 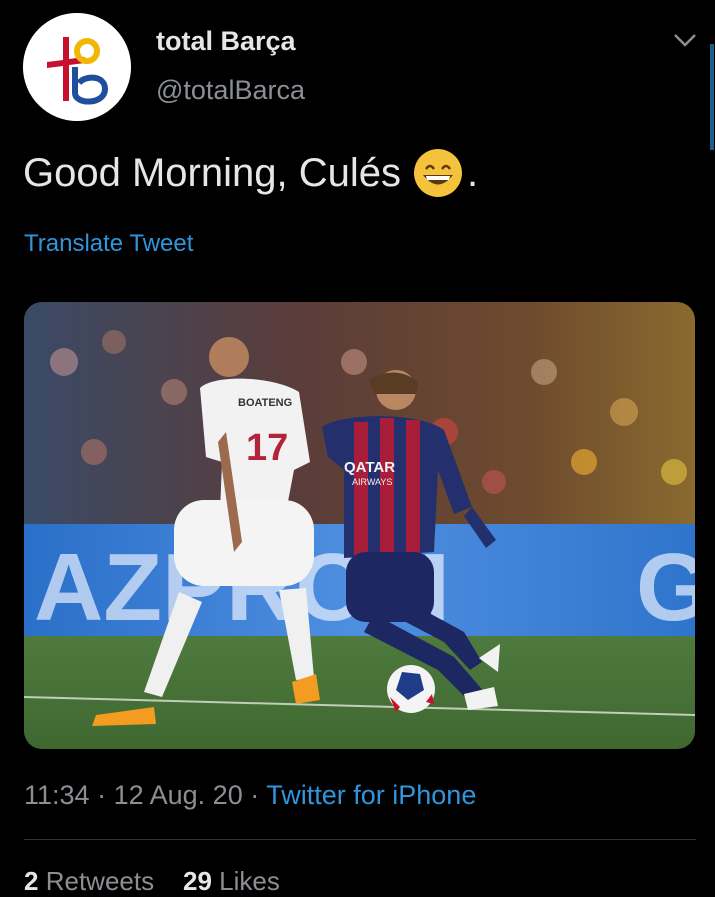 I want to click on retweets-label: Retweets, so click(x=100, y=881).